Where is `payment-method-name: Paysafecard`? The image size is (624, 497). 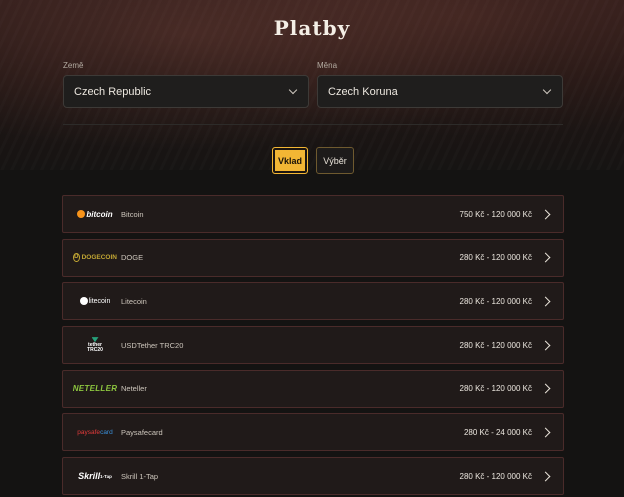 payment-method-name: Paysafecard is located at coordinates (142, 432).